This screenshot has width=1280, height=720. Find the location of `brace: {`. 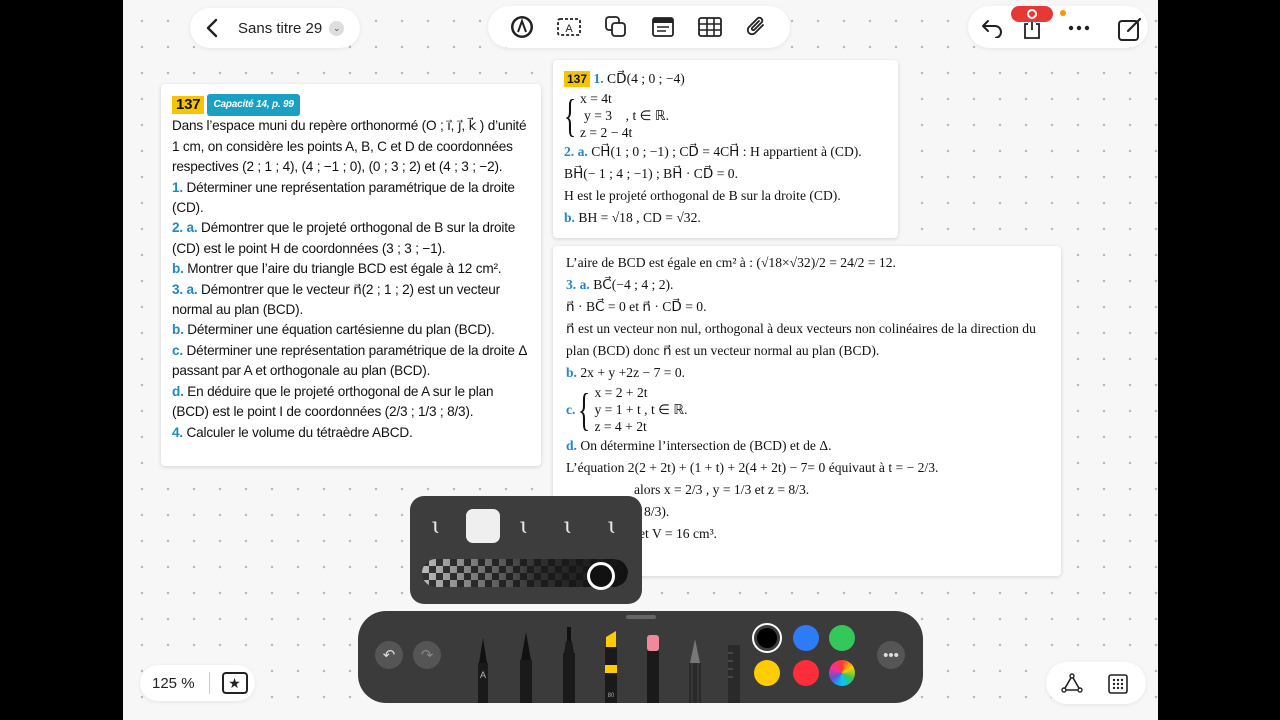

brace: { is located at coordinates (584, 409).